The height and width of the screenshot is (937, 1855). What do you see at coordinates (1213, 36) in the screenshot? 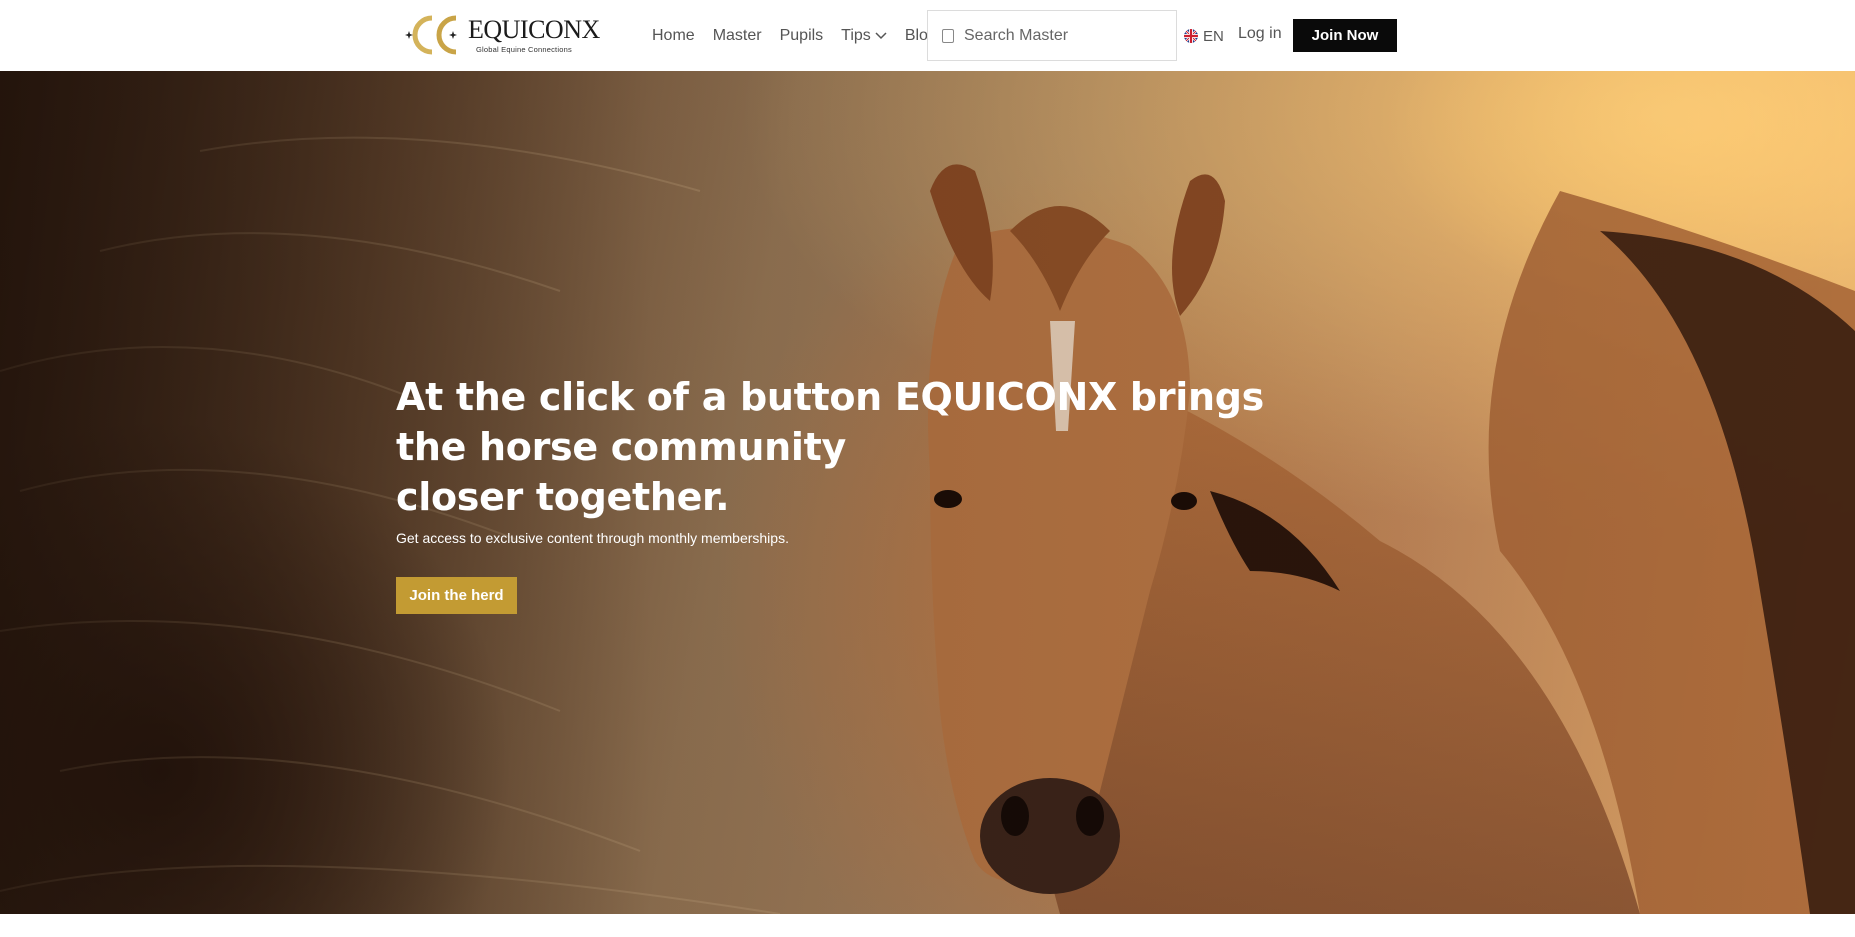
I see `language-label: EN` at bounding box center [1213, 36].